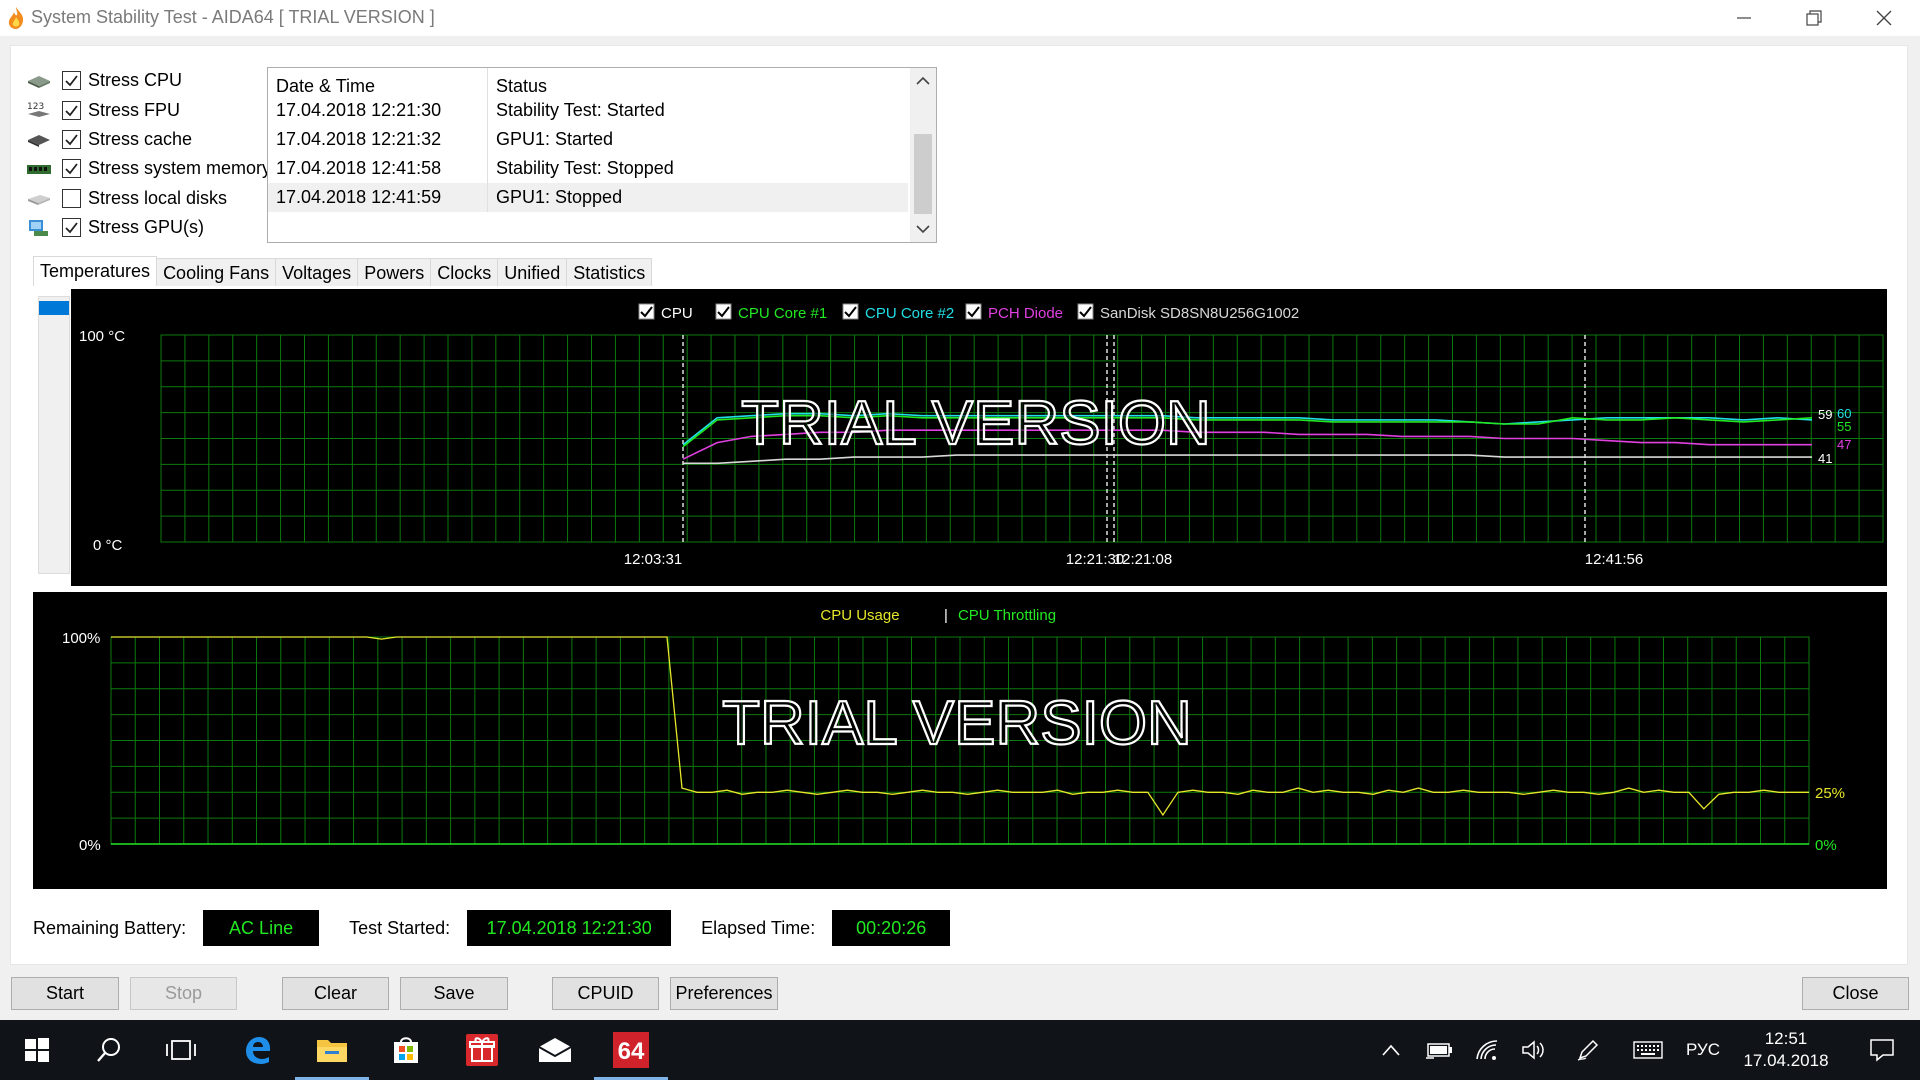 The height and width of the screenshot is (1080, 1920). What do you see at coordinates (183, 993) in the screenshot?
I see `stop-button: Stop` at bounding box center [183, 993].